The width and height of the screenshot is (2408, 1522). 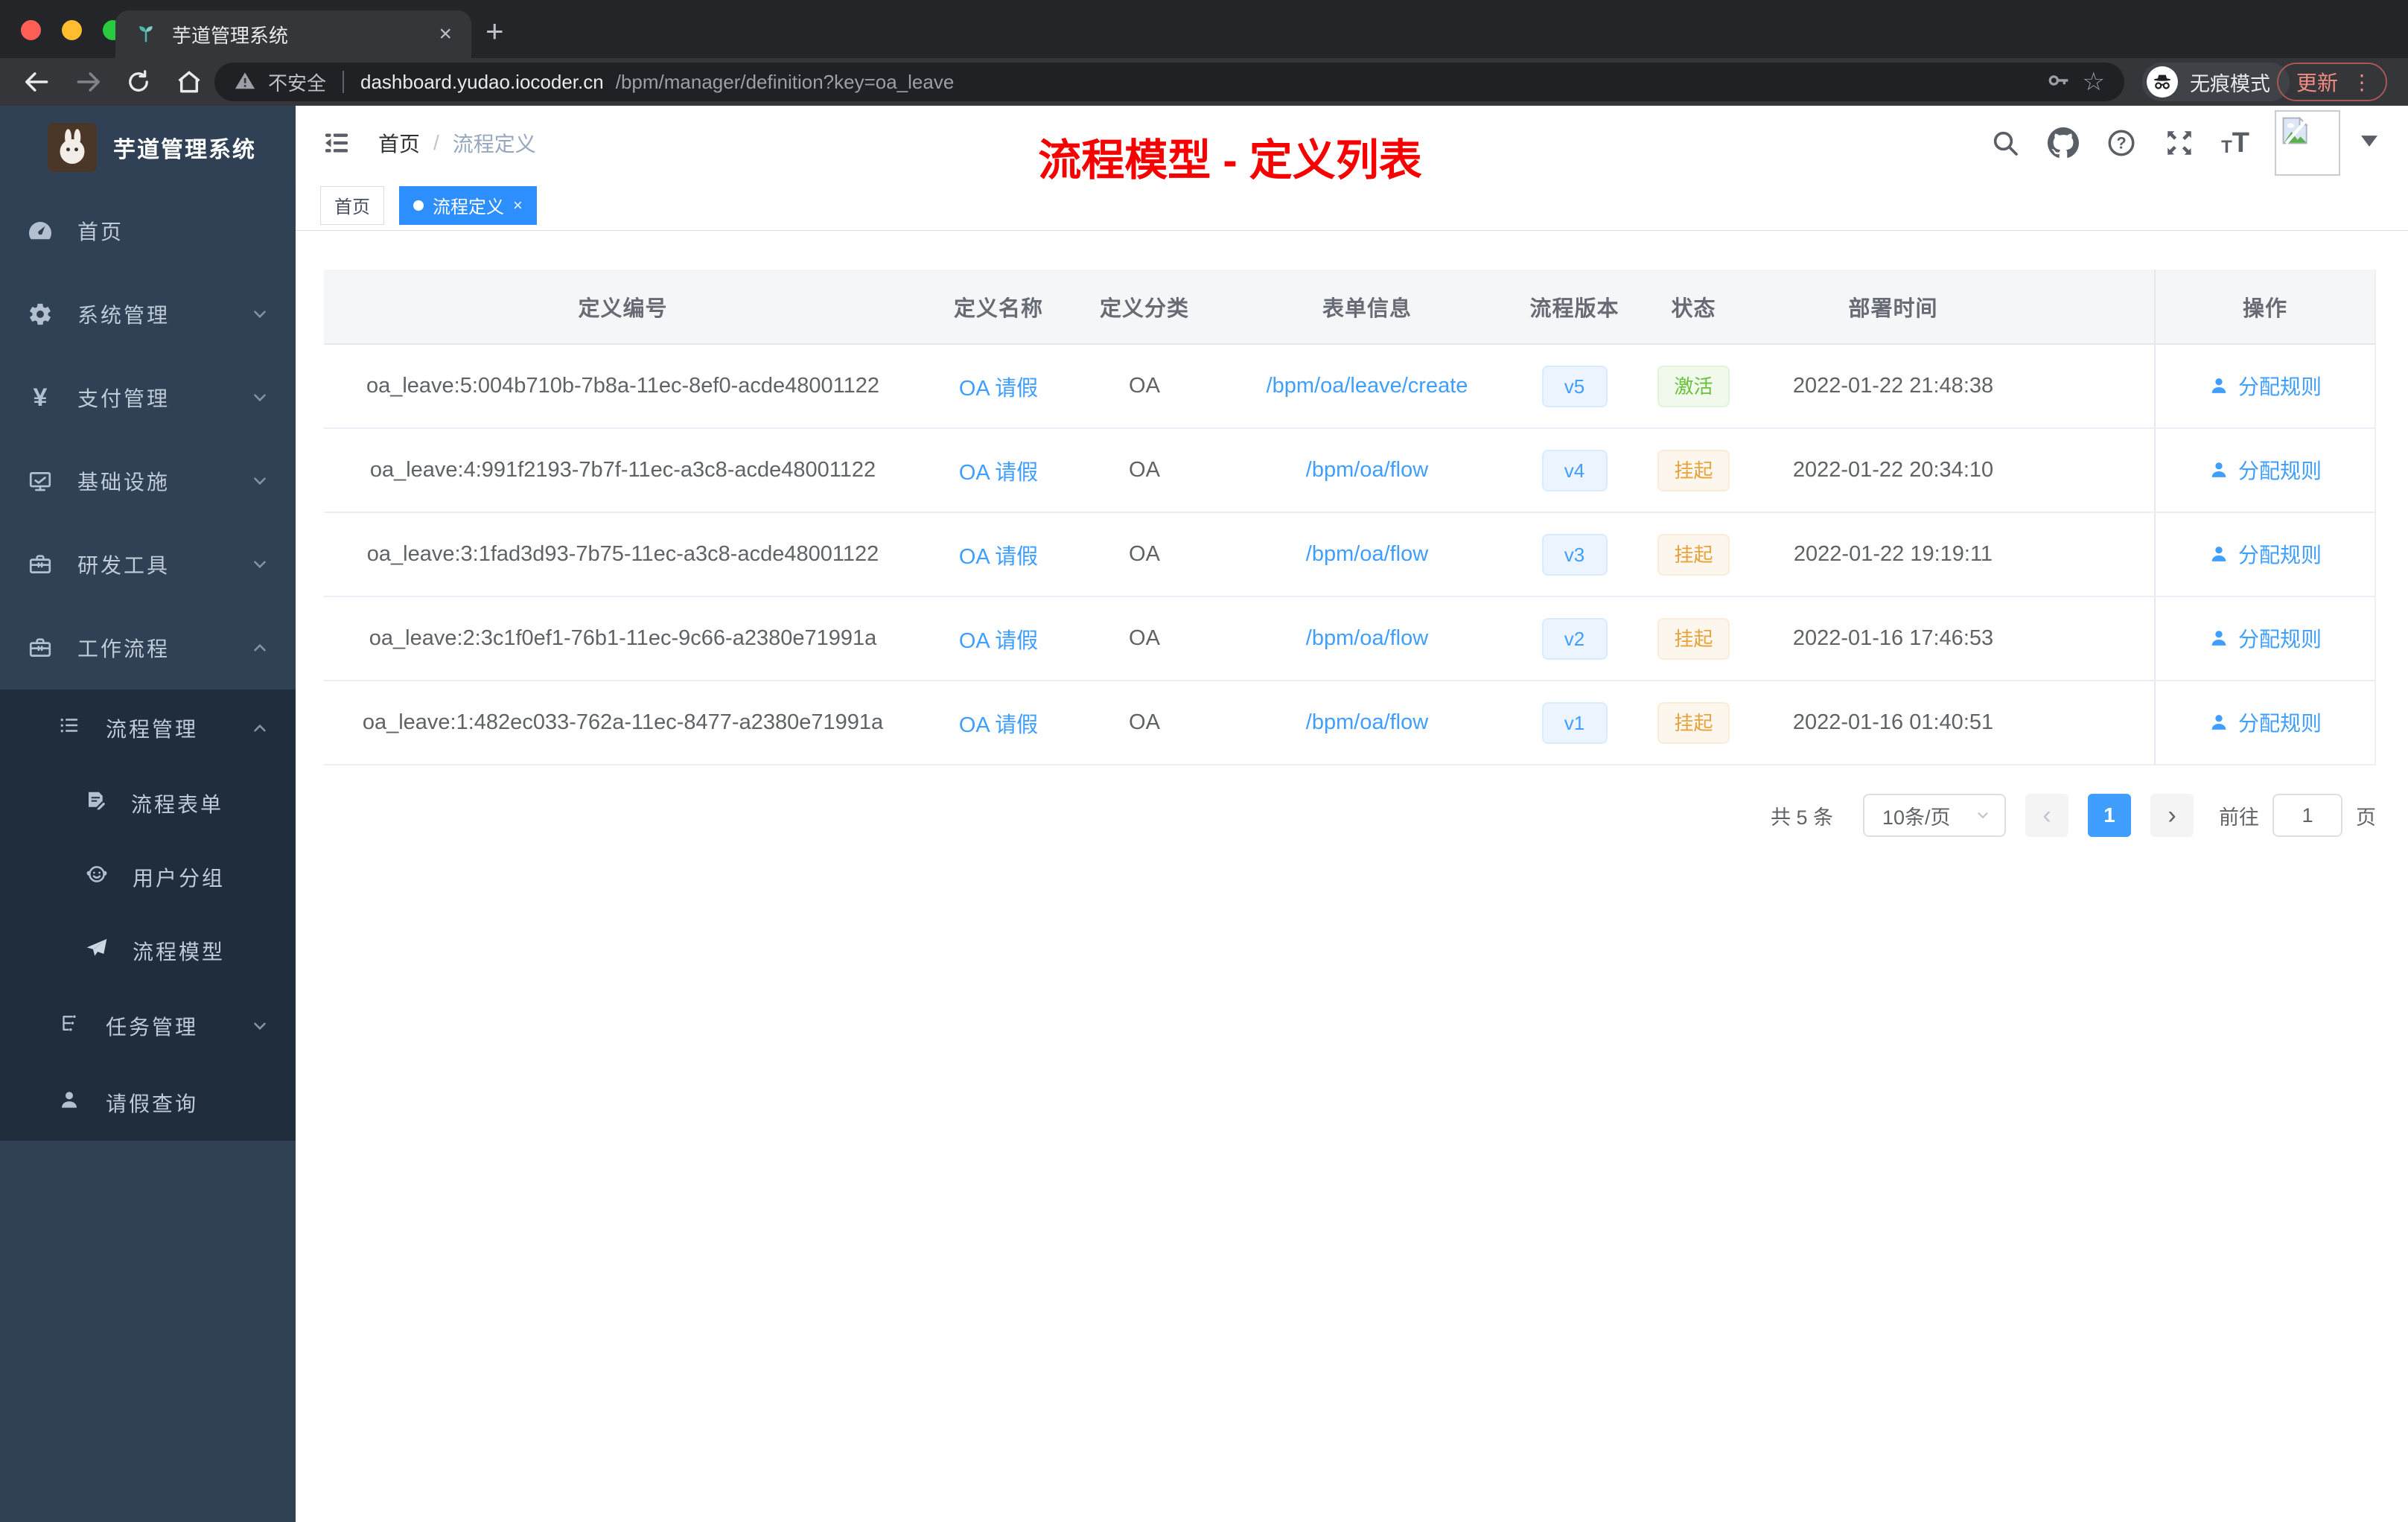 What do you see at coordinates (468, 205) in the screenshot?
I see `tag-process-definition: 流程定义 ×` at bounding box center [468, 205].